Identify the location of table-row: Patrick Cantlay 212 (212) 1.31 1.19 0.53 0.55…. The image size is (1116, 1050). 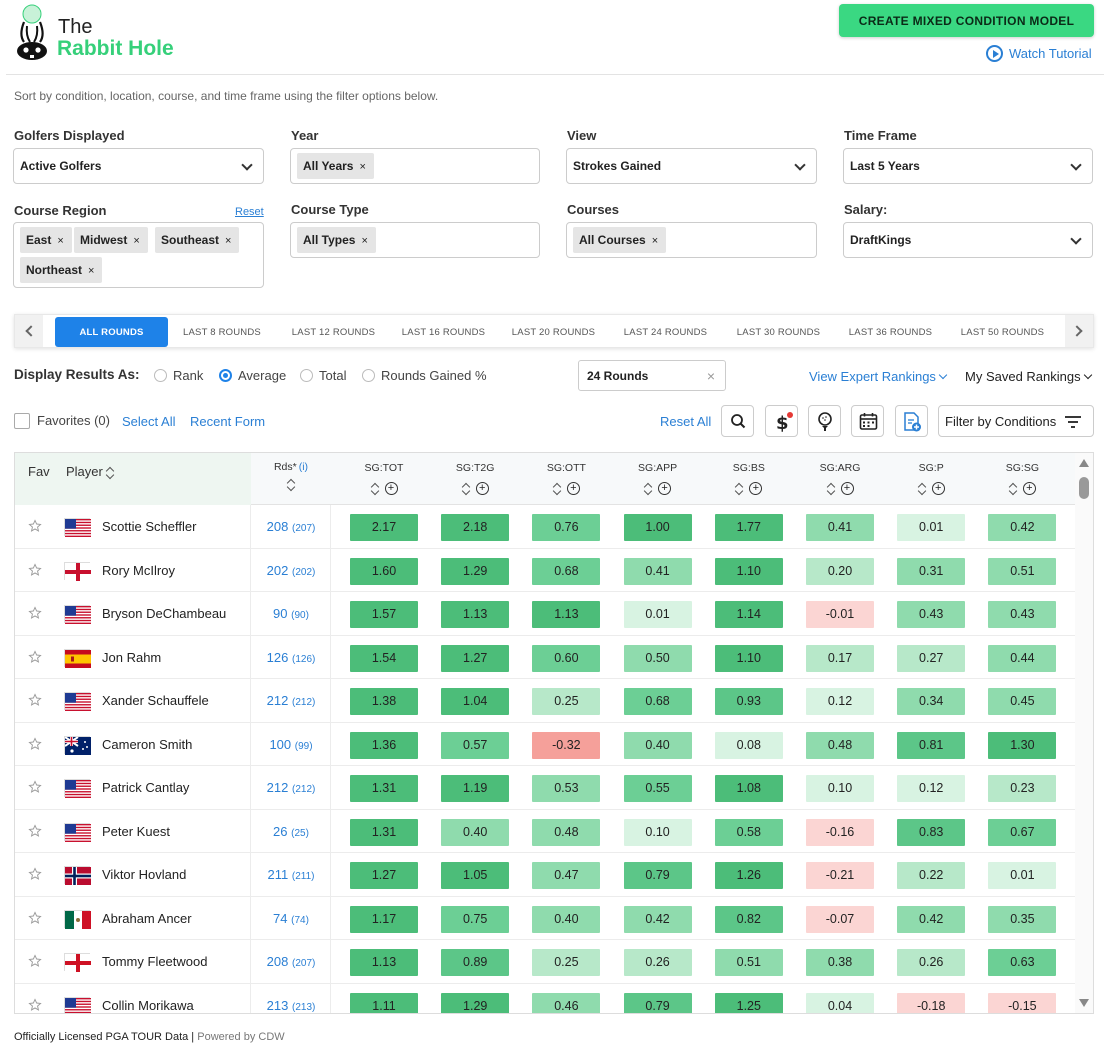
(545, 788).